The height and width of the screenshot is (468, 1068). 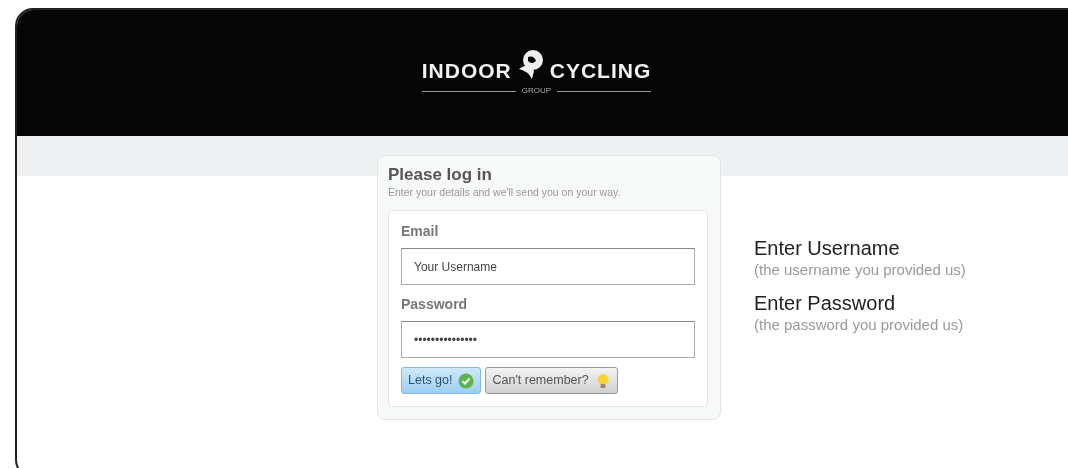 I want to click on input-field: •••••••••••••••, so click(x=548, y=340).